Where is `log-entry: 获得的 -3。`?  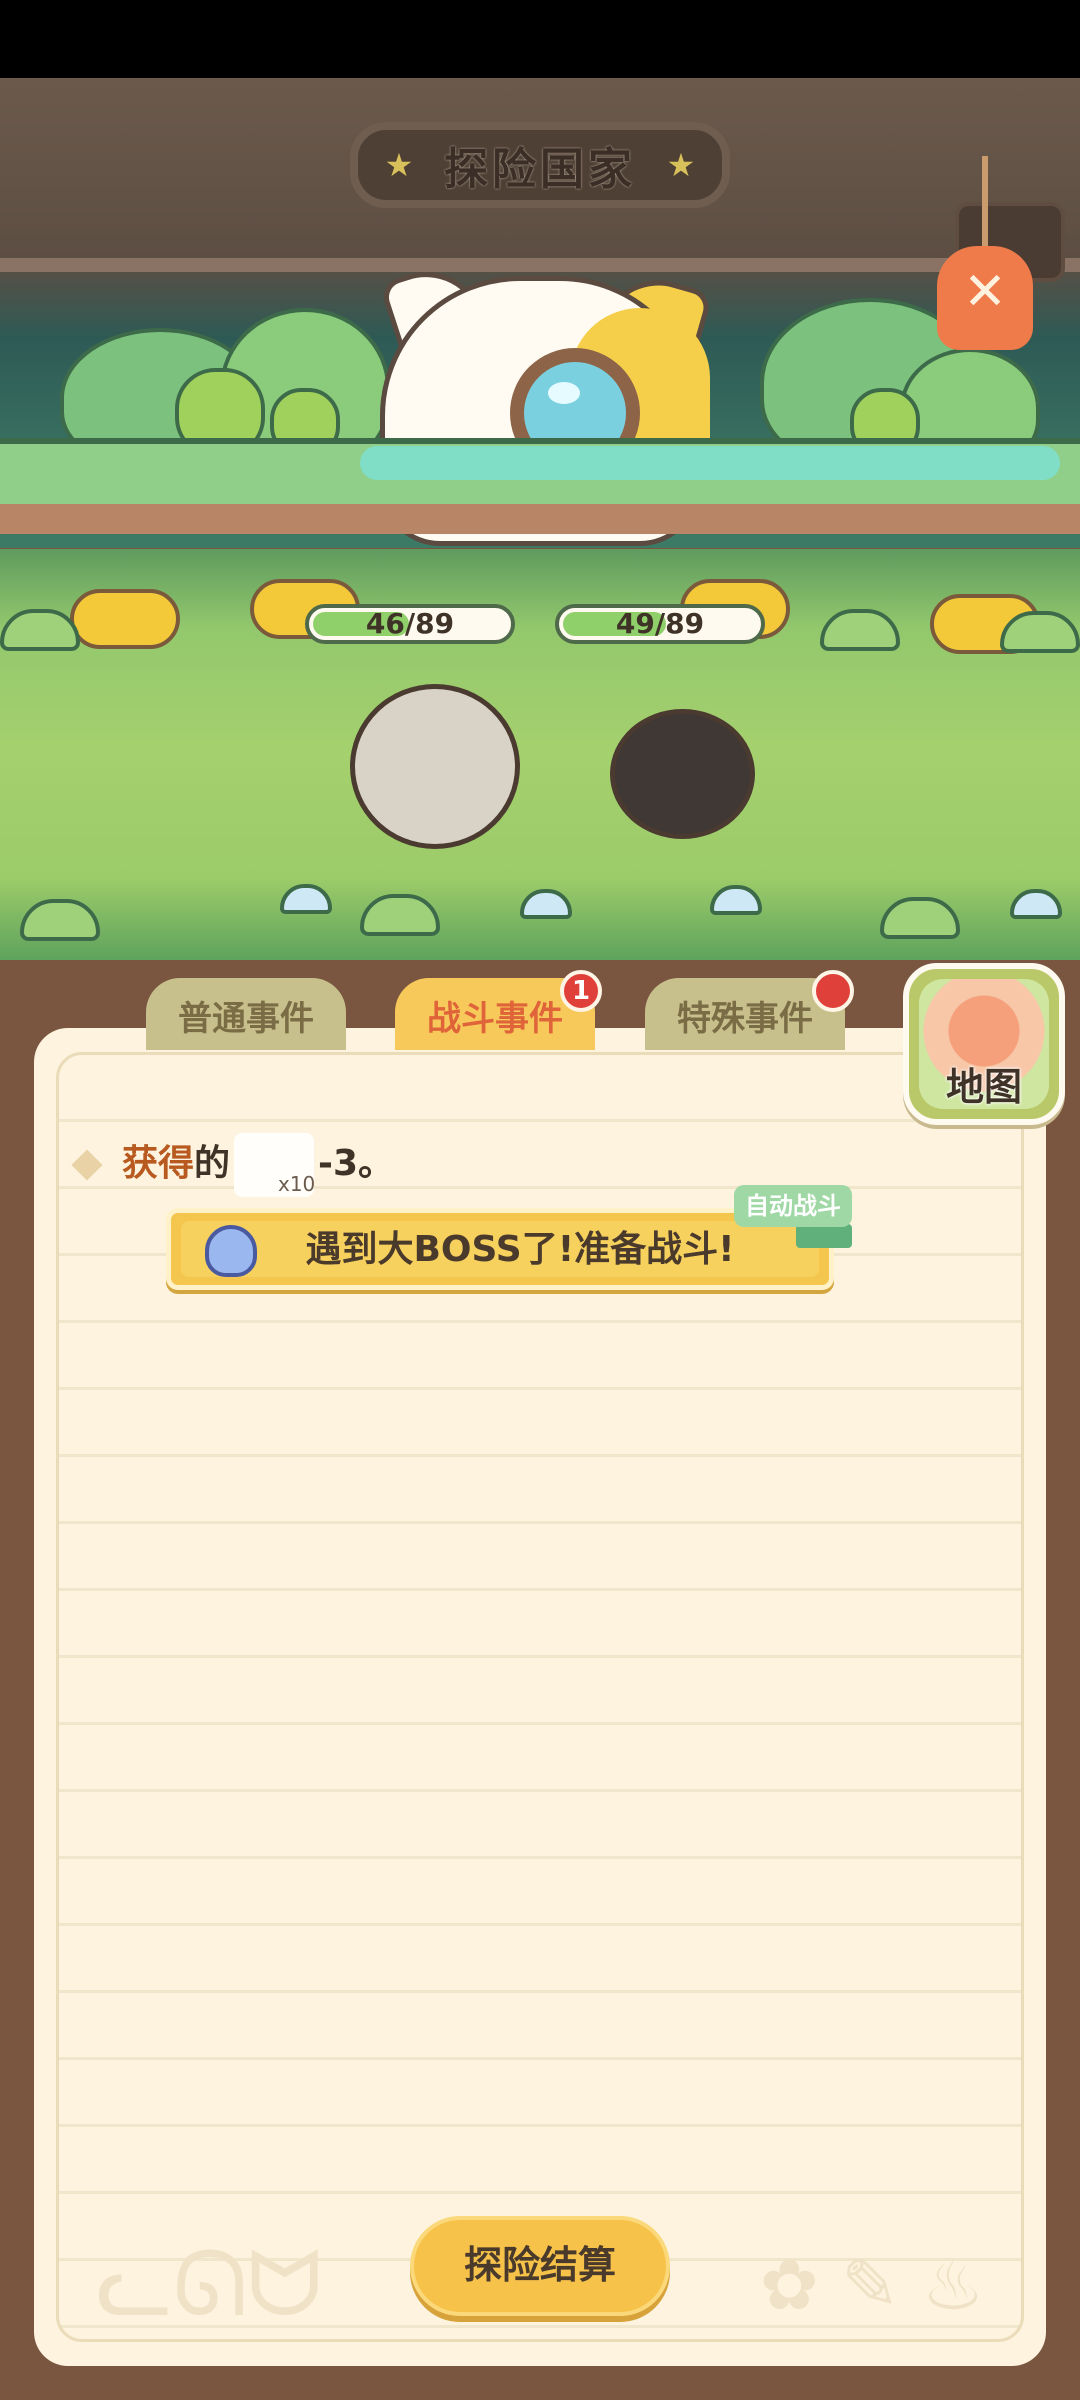
log-entry: 获得的 -3。 is located at coordinates (232, 1165).